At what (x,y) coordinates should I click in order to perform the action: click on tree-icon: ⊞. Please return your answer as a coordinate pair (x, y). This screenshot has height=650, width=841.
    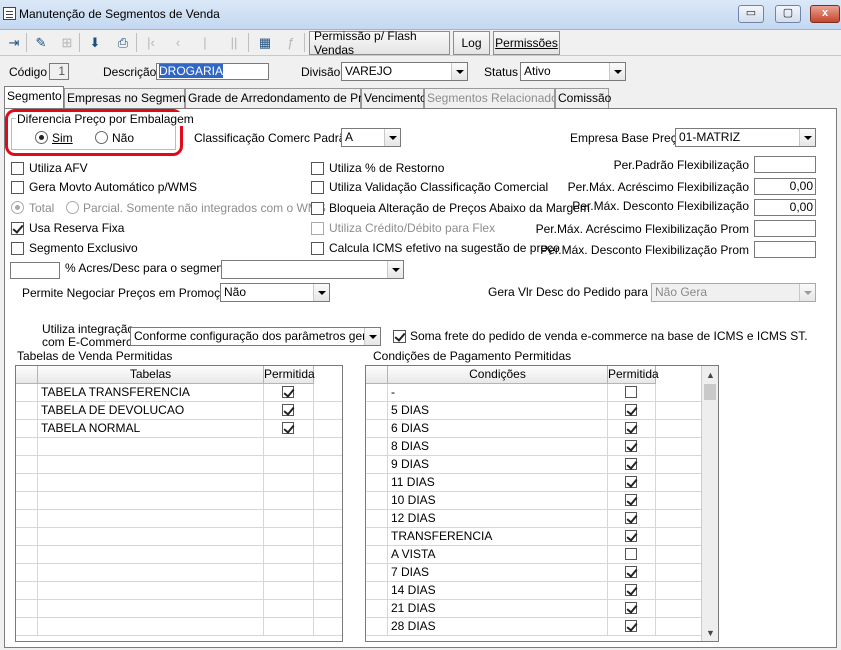
    Looking at the image, I should click on (67, 42).